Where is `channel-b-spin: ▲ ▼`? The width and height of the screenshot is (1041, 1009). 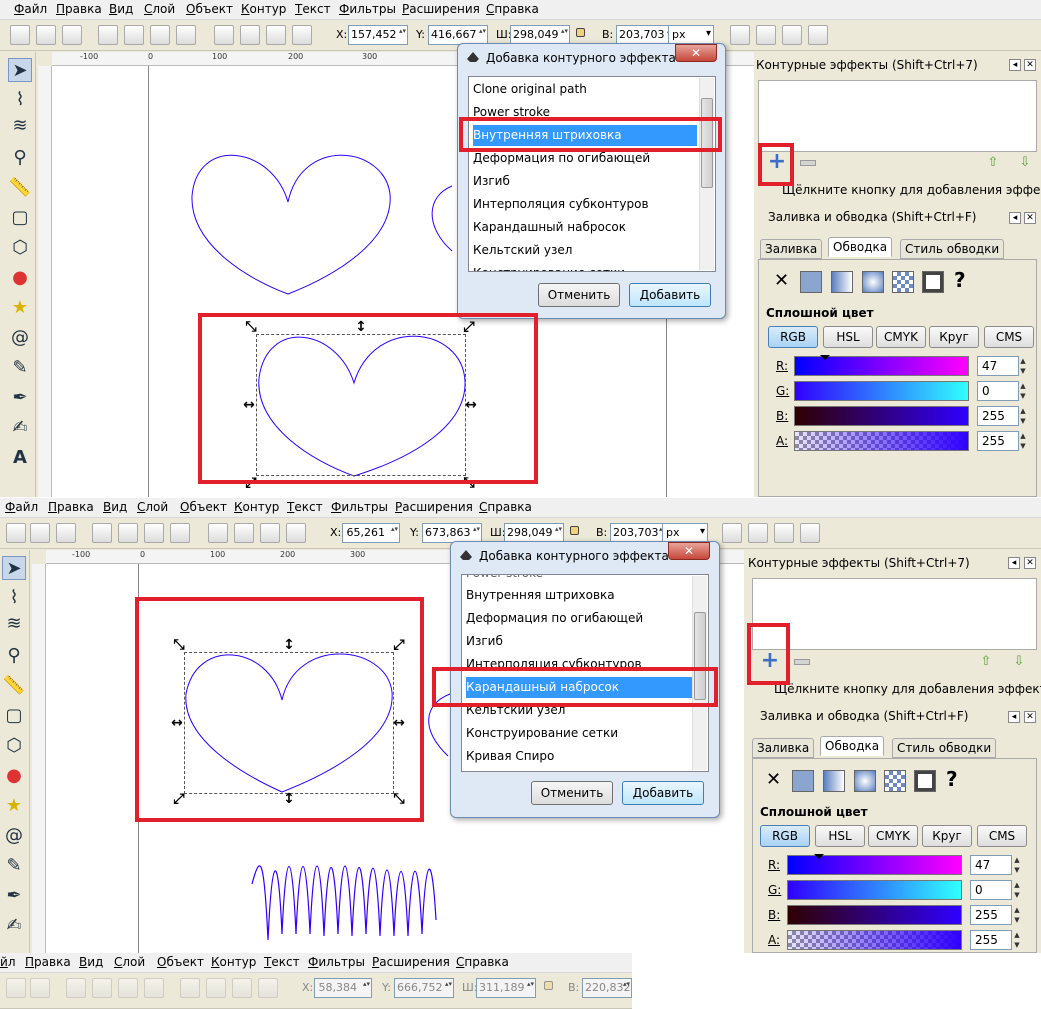 channel-b-spin: ▲ ▼ is located at coordinates (1023, 416).